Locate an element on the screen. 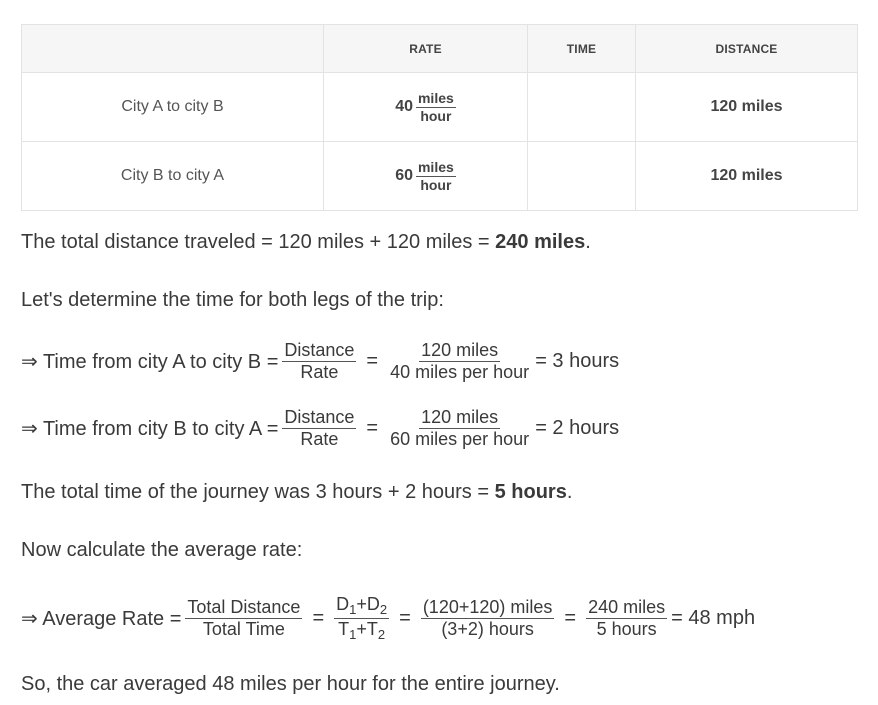 Image resolution: width=878 pixels, height=705 pixels. leg-cell: City B to city A is located at coordinates (172, 176).